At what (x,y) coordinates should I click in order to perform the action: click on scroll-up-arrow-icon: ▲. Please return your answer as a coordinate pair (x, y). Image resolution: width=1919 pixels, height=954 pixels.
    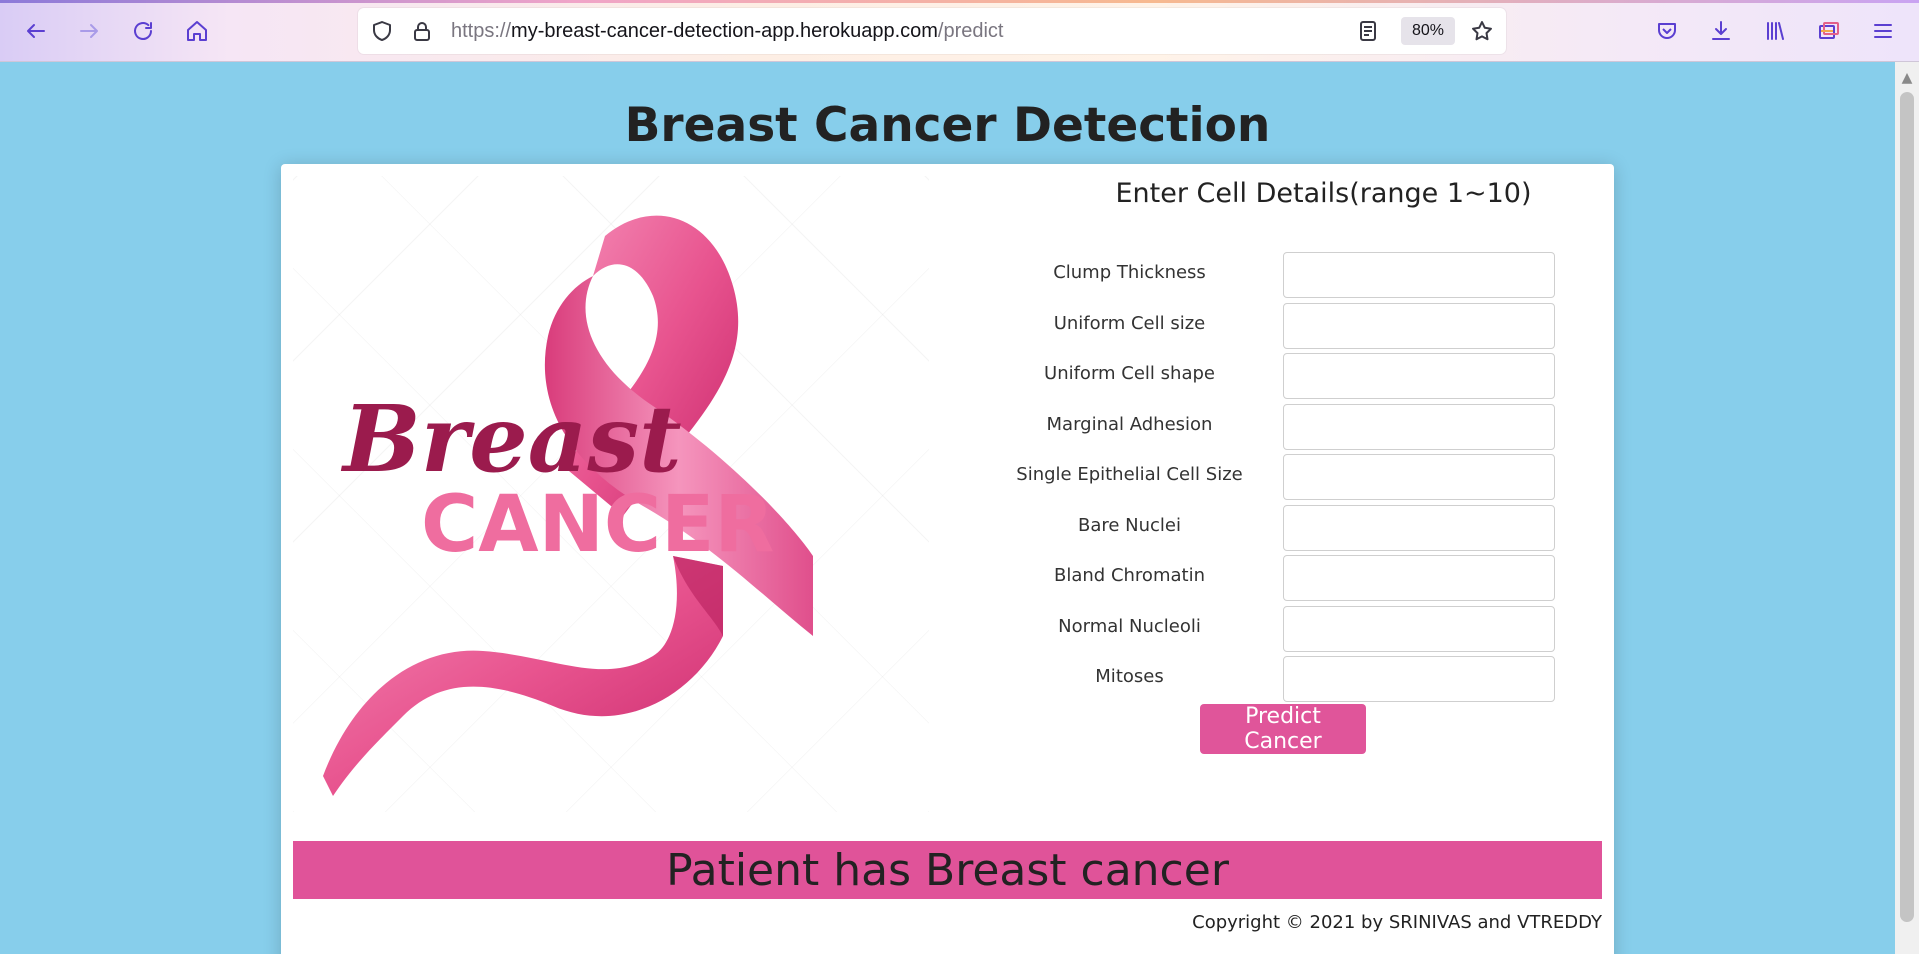
    Looking at the image, I should click on (1907, 78).